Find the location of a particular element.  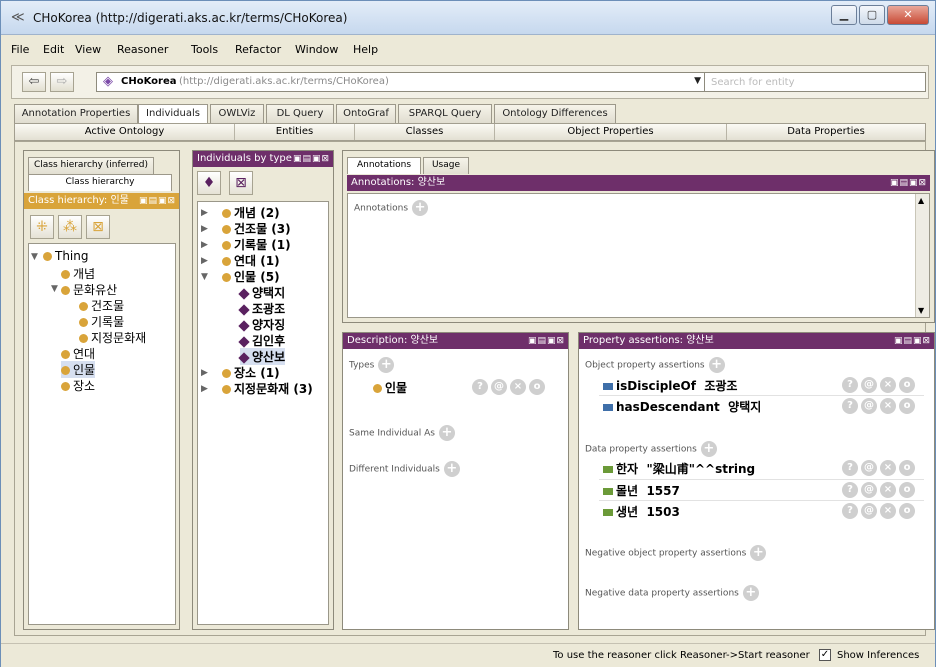

menu-tools: Tools is located at coordinates (204, 49).